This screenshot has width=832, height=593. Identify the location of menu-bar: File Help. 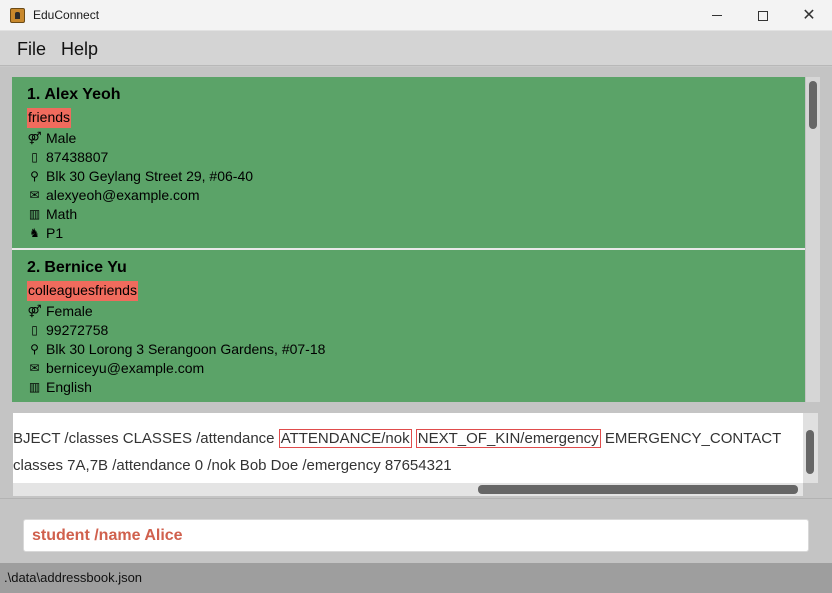
(416, 48).